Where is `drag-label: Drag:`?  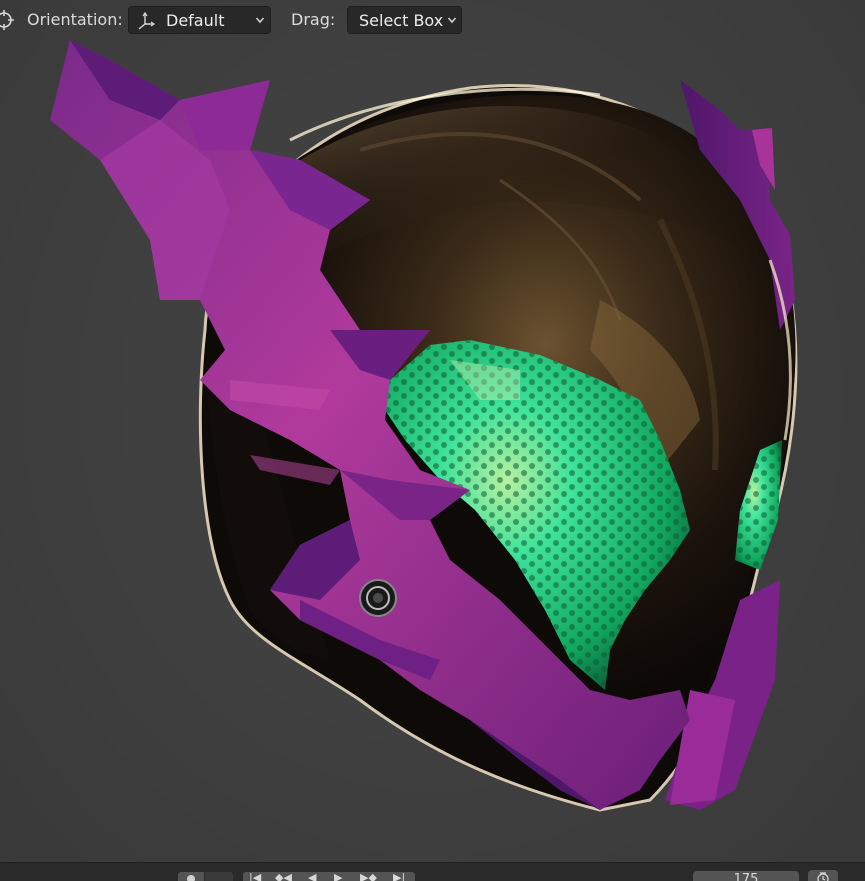
drag-label: Drag: is located at coordinates (313, 19).